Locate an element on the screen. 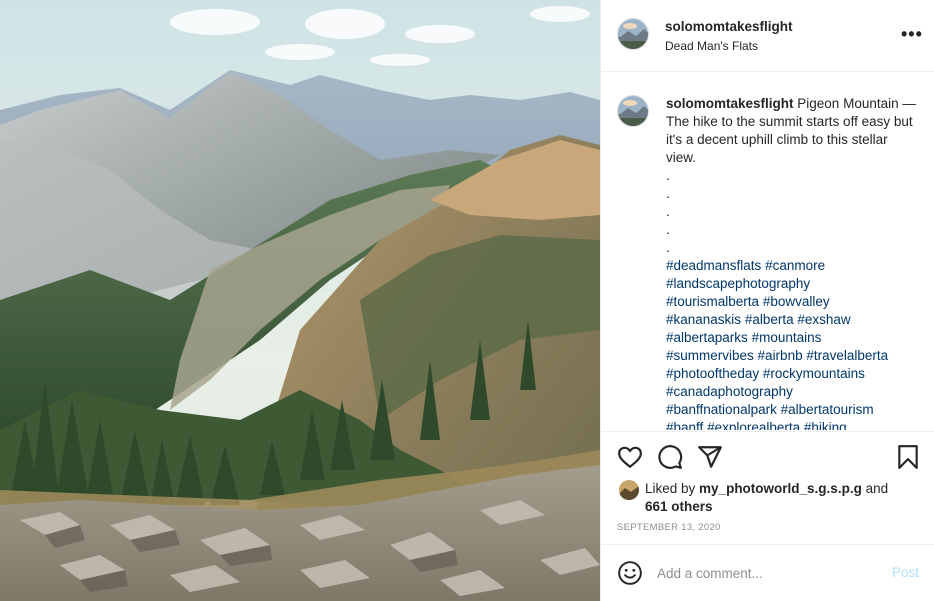 Image resolution: width=934 pixels, height=601 pixels. heart-icon is located at coordinates (630, 457).